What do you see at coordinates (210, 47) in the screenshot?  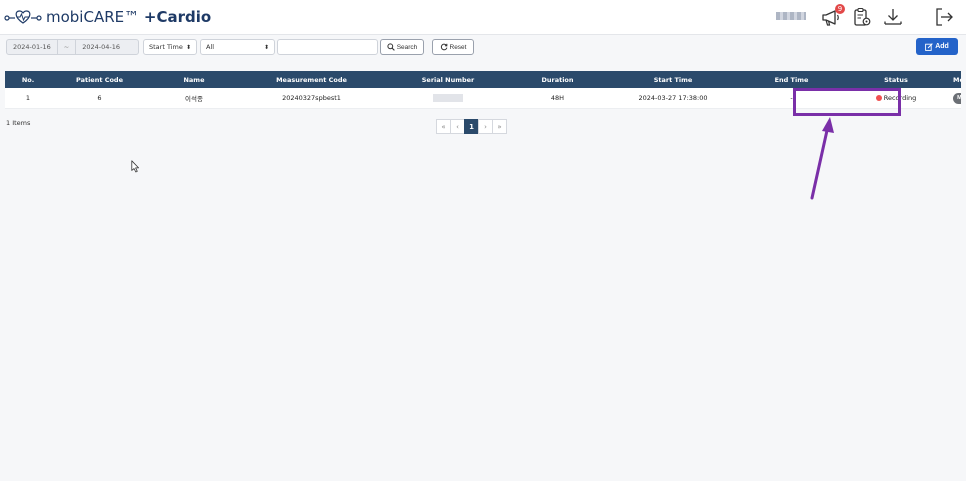 I see `category-value: All` at bounding box center [210, 47].